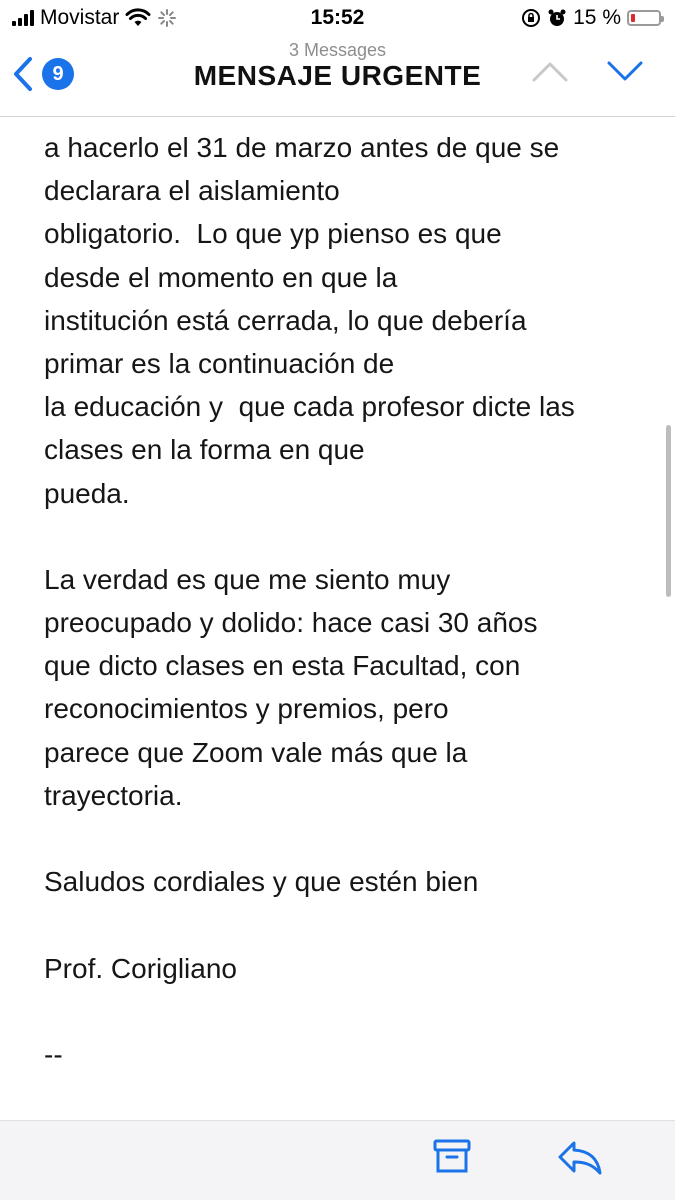 The height and width of the screenshot is (1200, 675). I want to click on alarm-icon, so click(557, 17).